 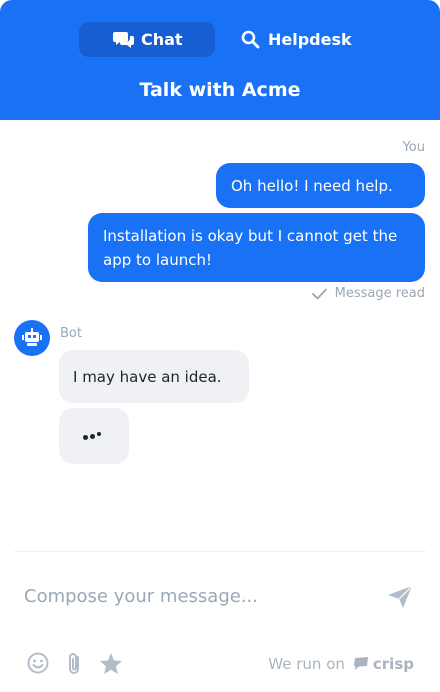 What do you see at coordinates (38, 663) in the screenshot?
I see `emoji-icon` at bounding box center [38, 663].